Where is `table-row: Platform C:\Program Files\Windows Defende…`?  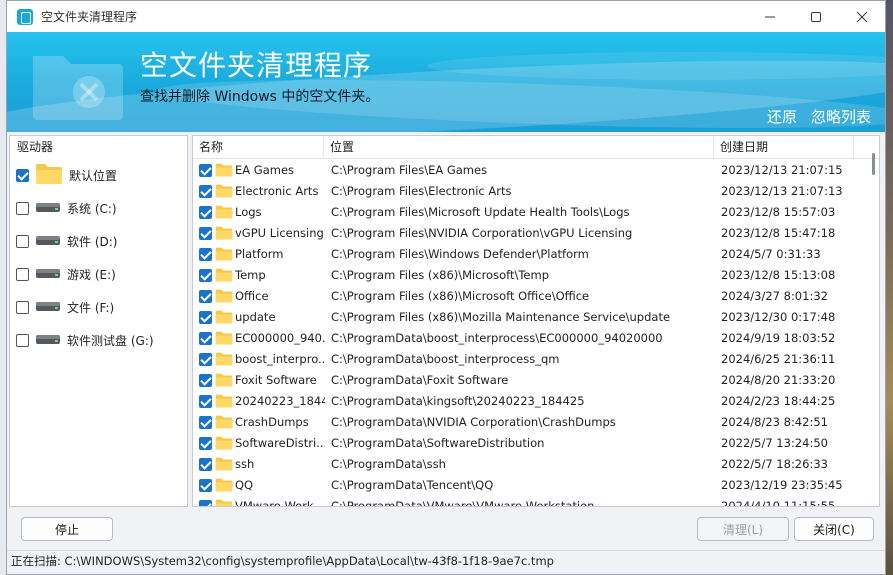
table-row: Platform C:\Program Files\Windows Defende… is located at coordinates (533, 254).